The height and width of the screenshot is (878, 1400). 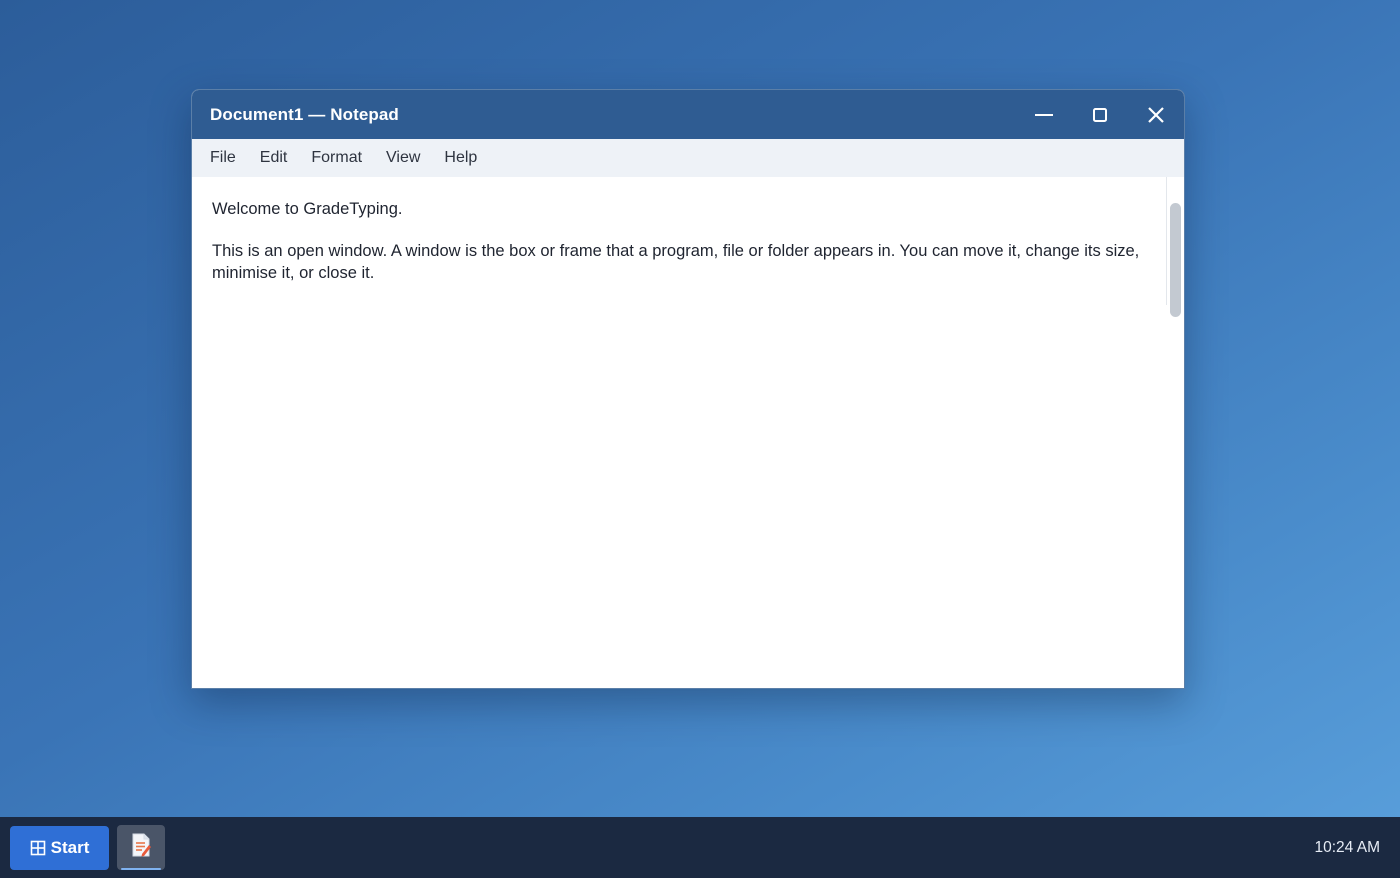 What do you see at coordinates (688, 158) in the screenshot?
I see `menu-bar: File Edit Format View Help` at bounding box center [688, 158].